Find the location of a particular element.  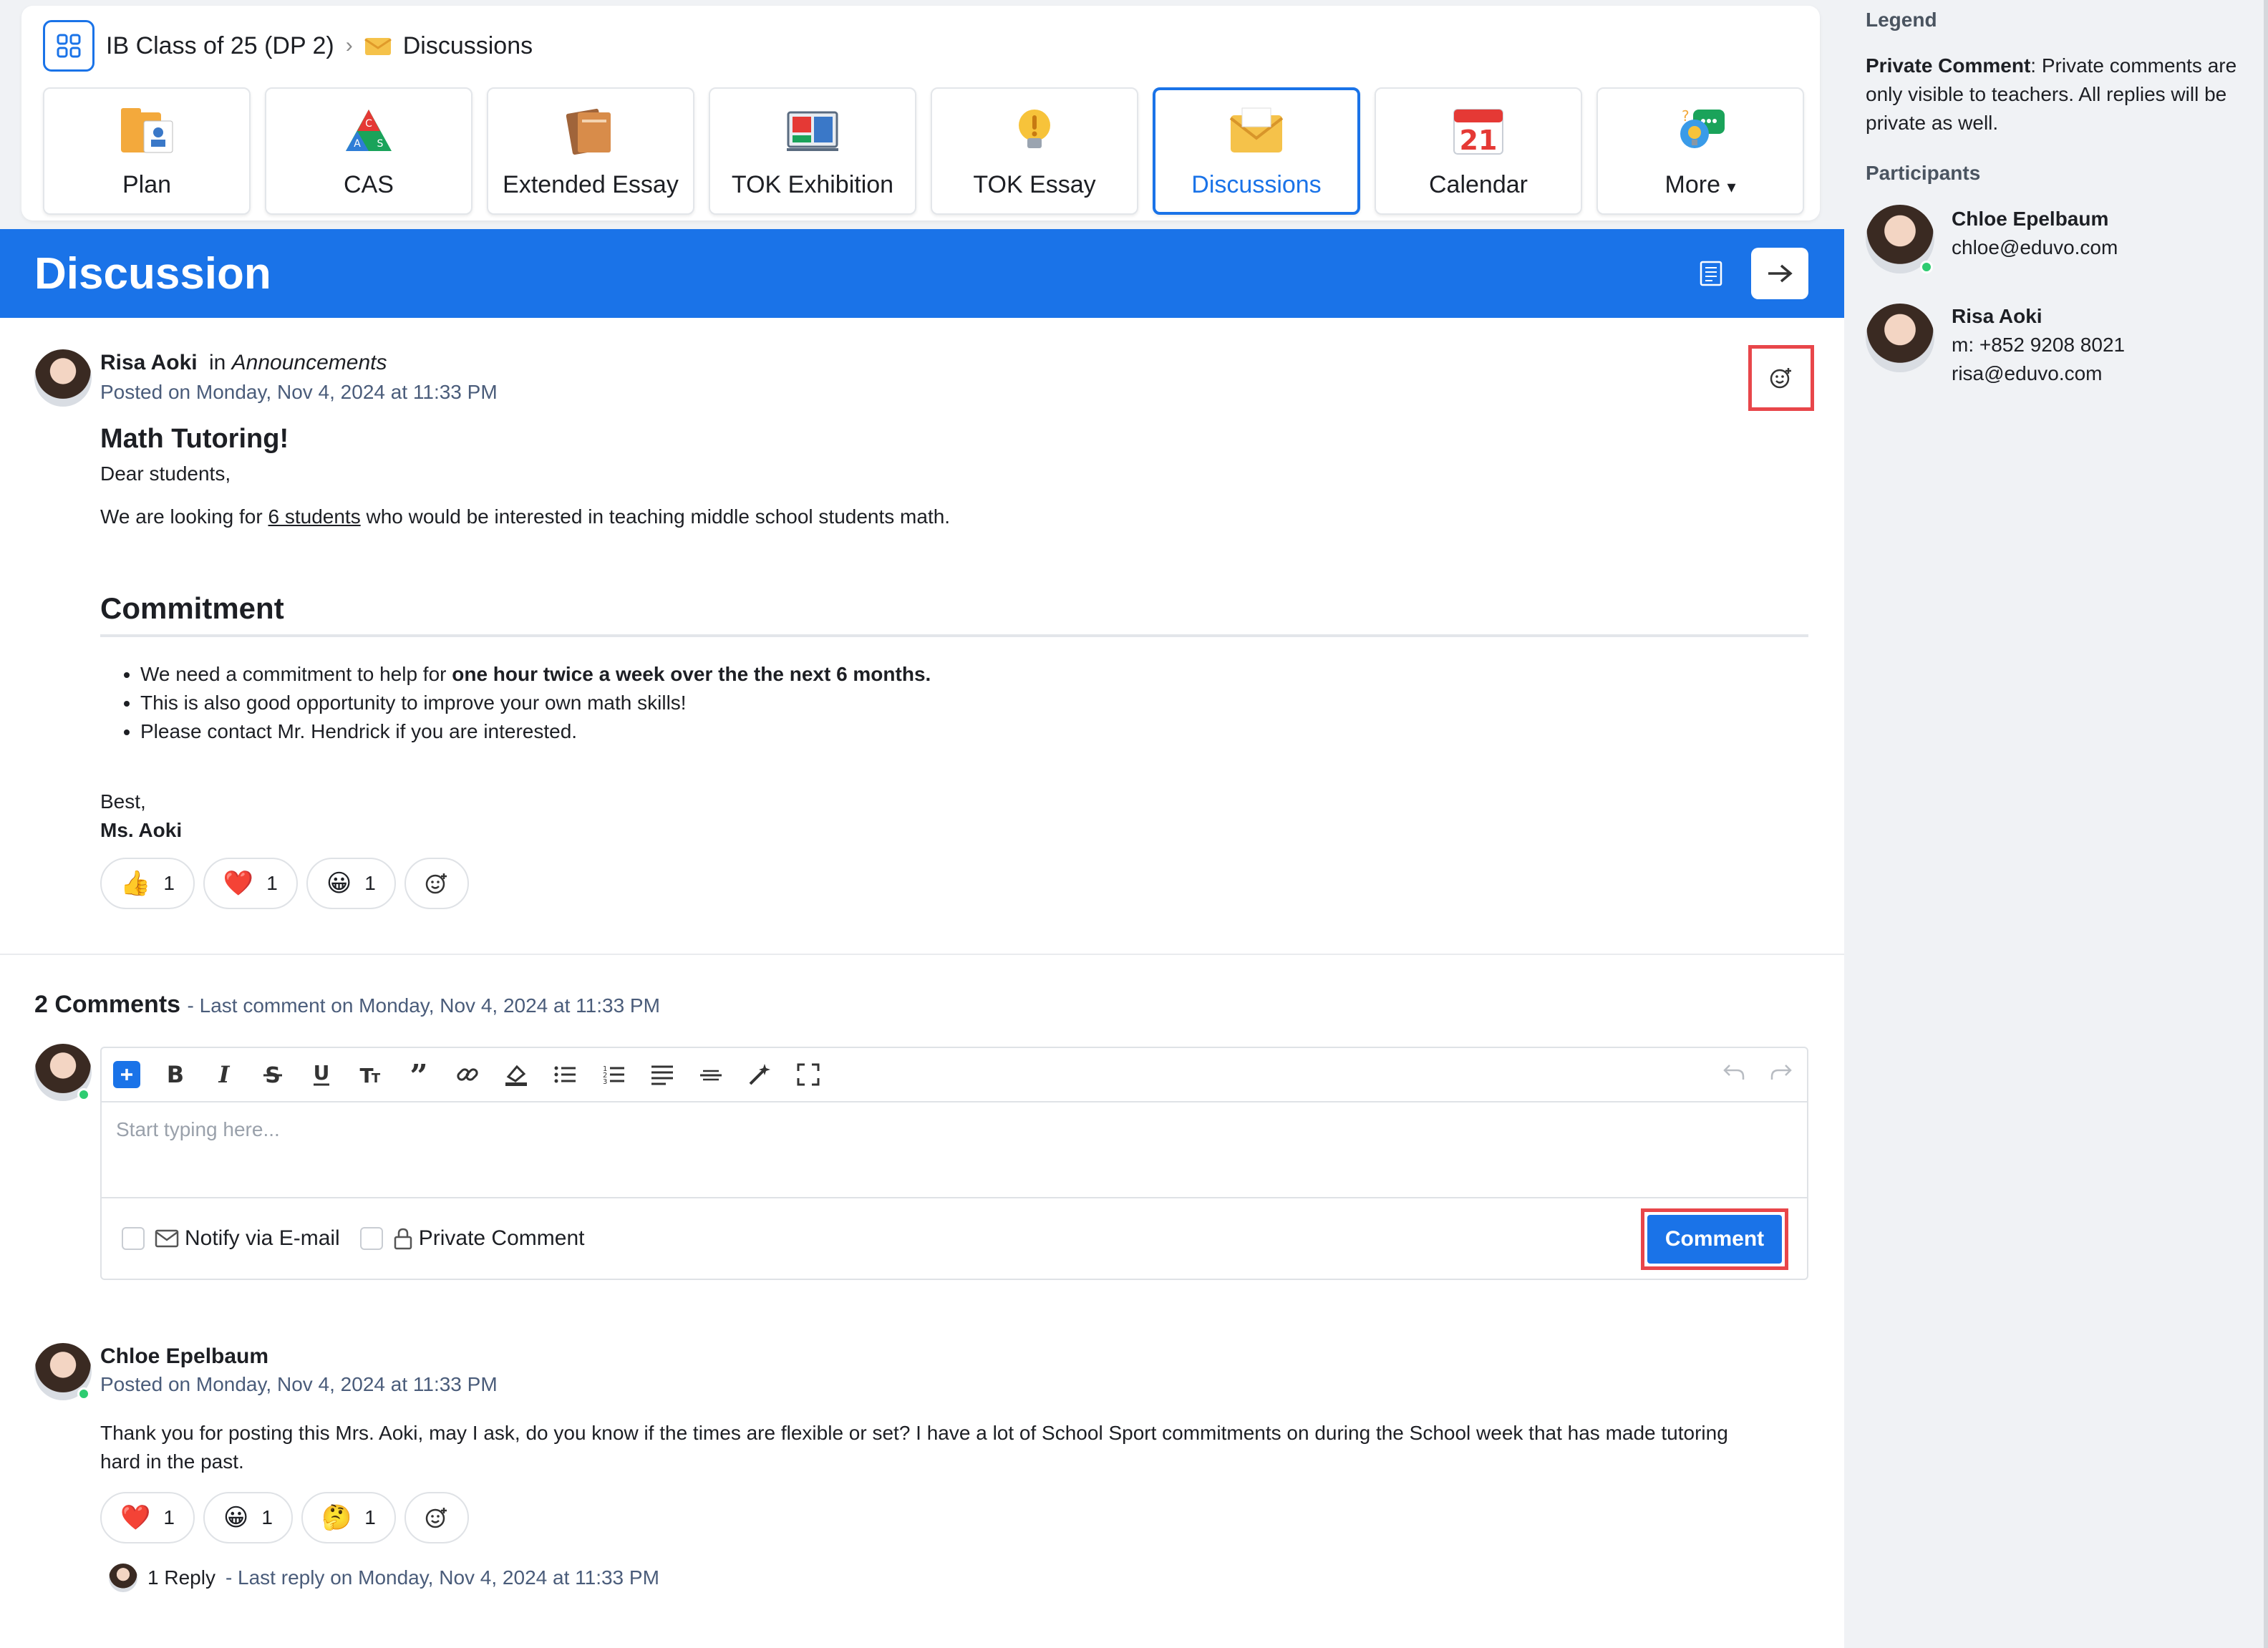

insert-button is located at coordinates (126, 1074).